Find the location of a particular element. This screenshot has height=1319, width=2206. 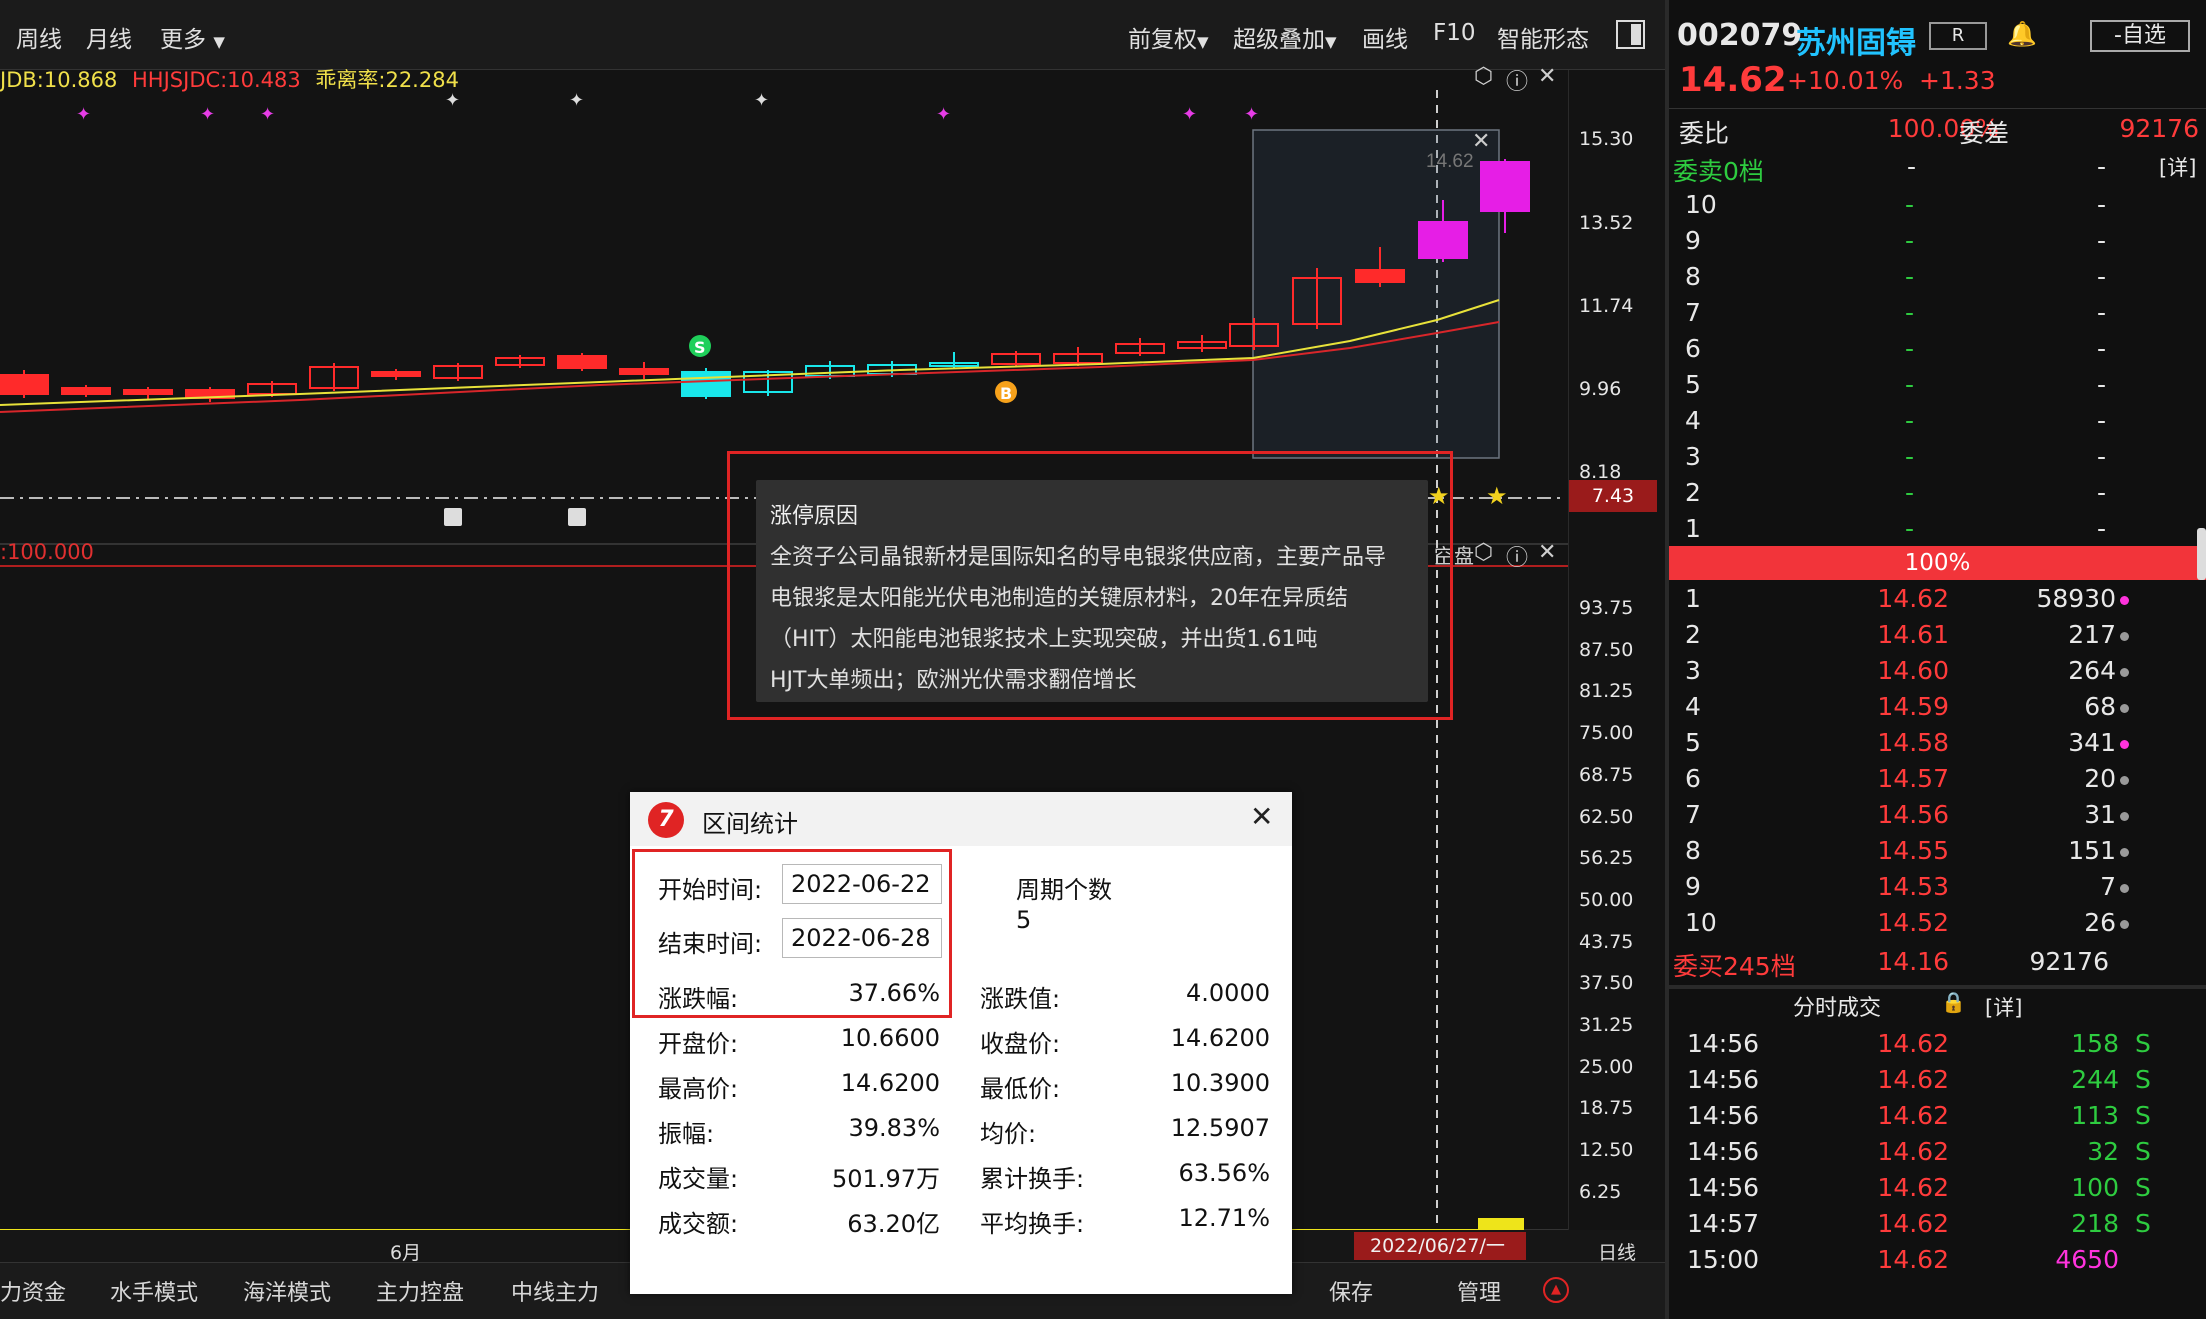

start-date-input: 2022-06-22 is located at coordinates (862, 884).